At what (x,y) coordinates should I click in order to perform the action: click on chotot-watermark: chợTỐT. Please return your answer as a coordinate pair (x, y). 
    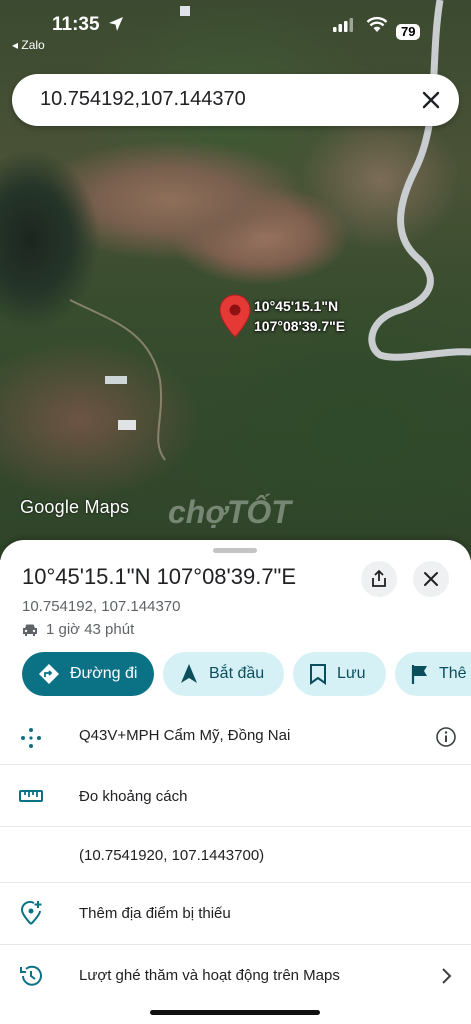
    Looking at the image, I should click on (229, 512).